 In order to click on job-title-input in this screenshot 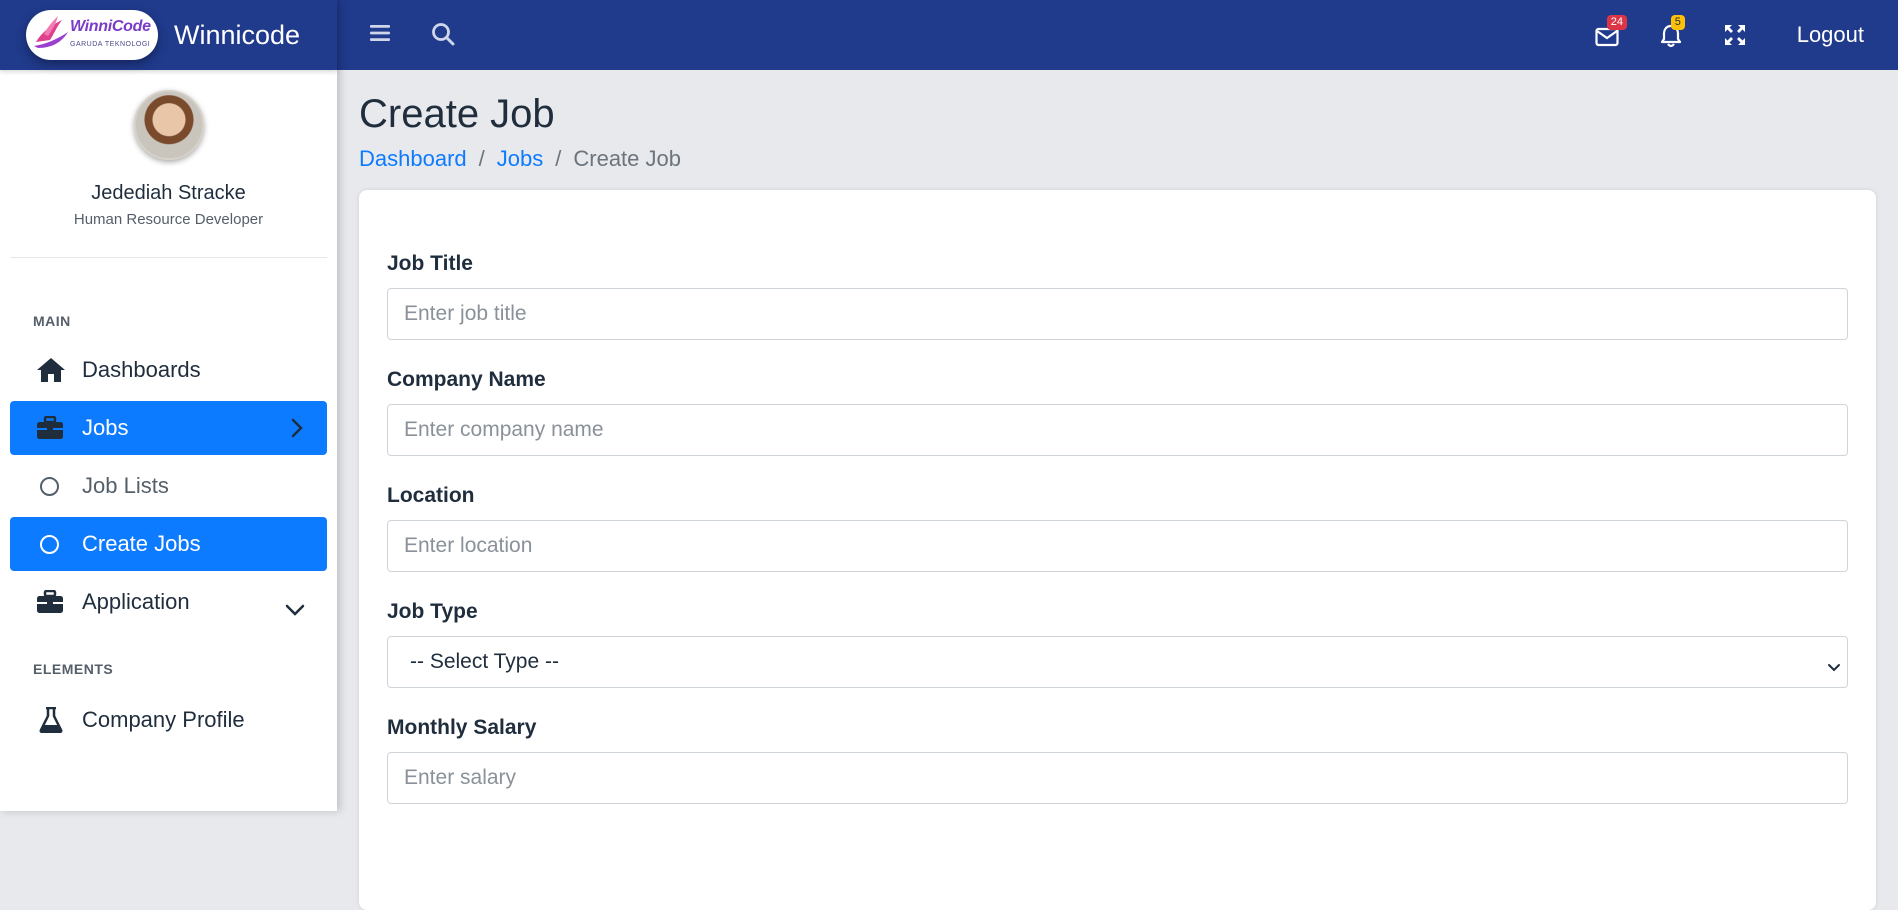, I will do `click(1117, 314)`.